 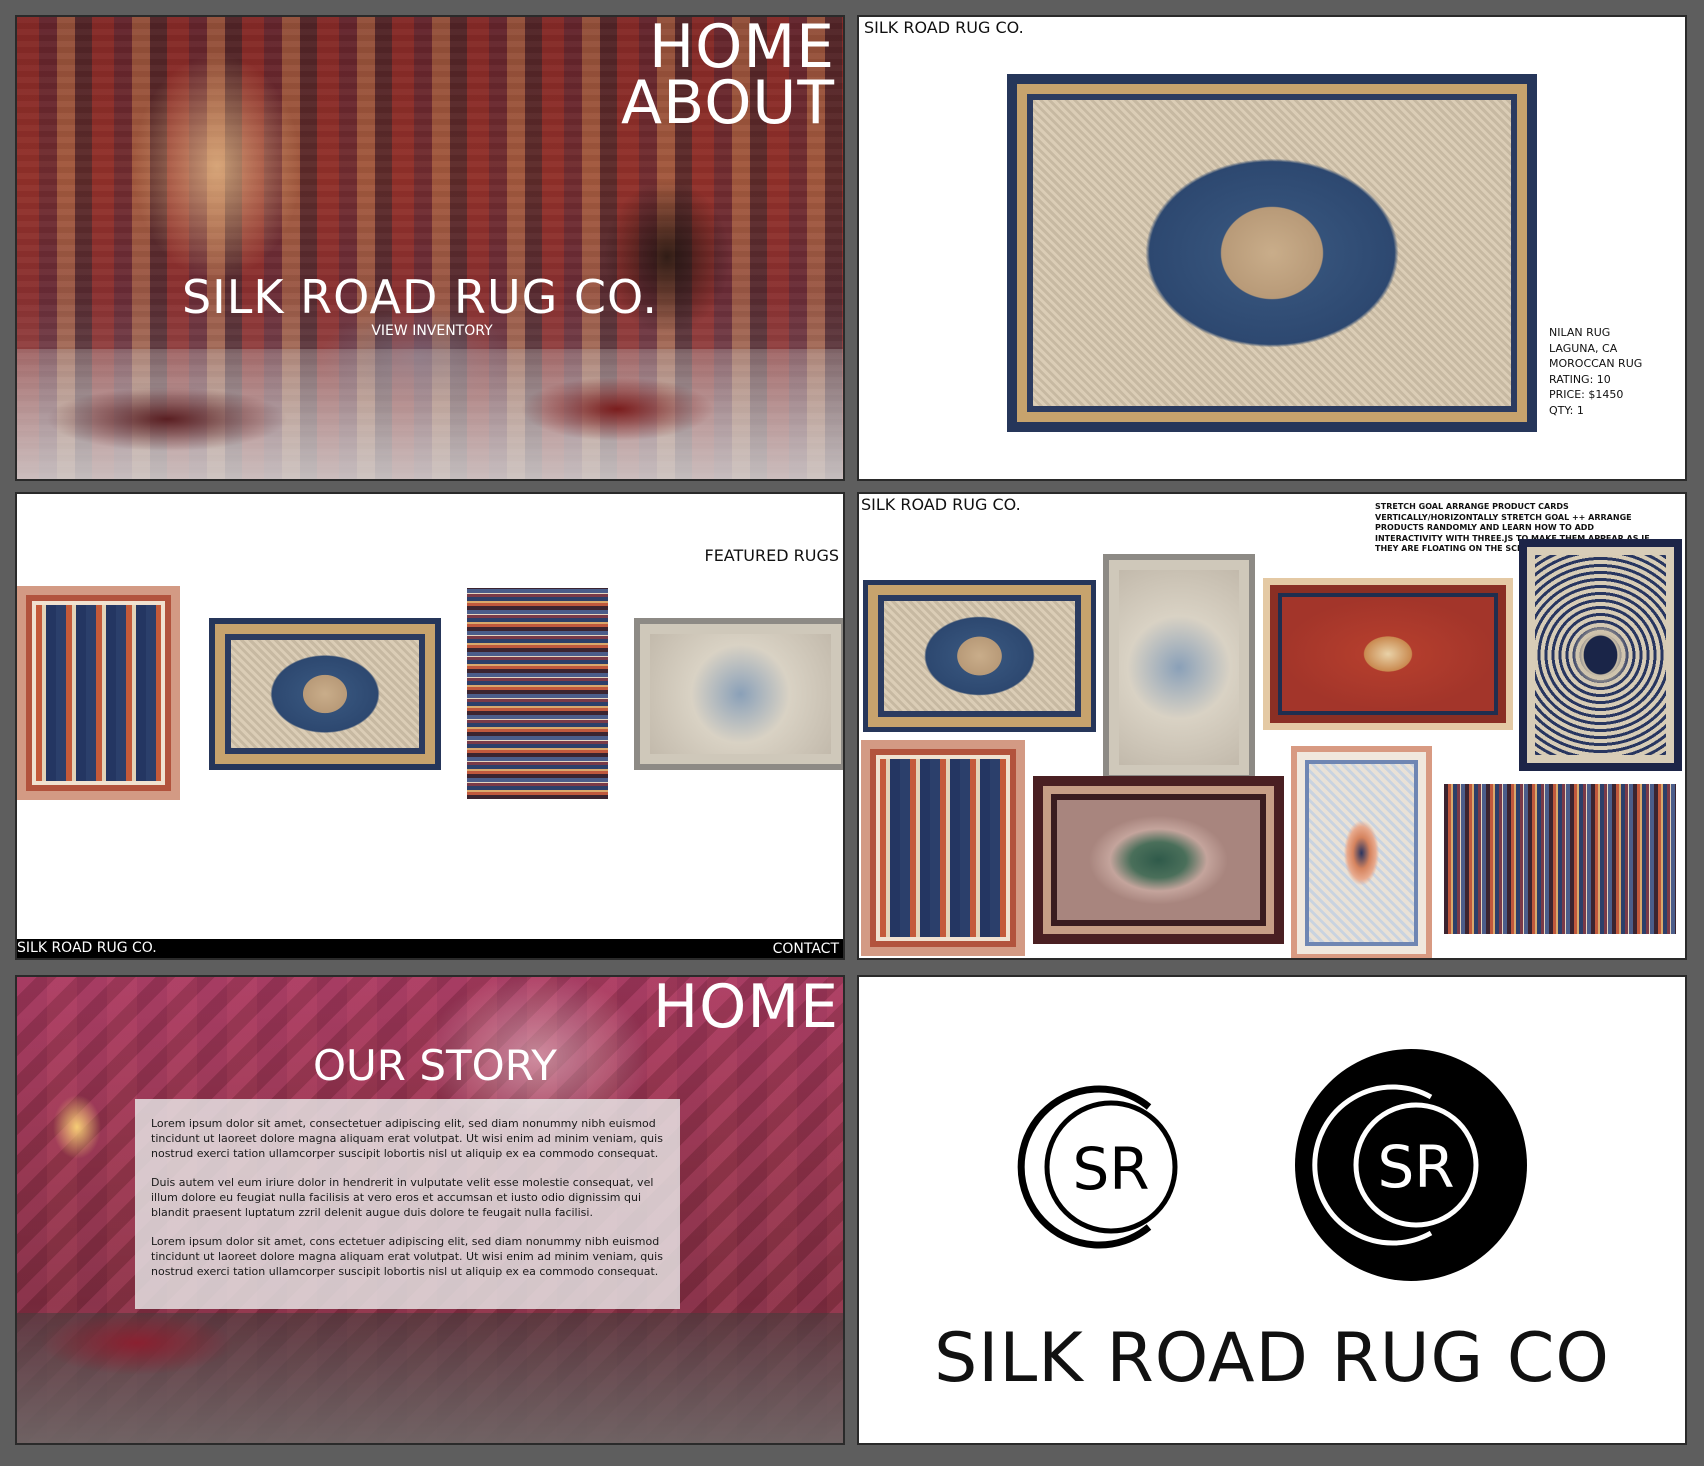 I want to click on logo-outline: SR, so click(x=1097, y=1167).